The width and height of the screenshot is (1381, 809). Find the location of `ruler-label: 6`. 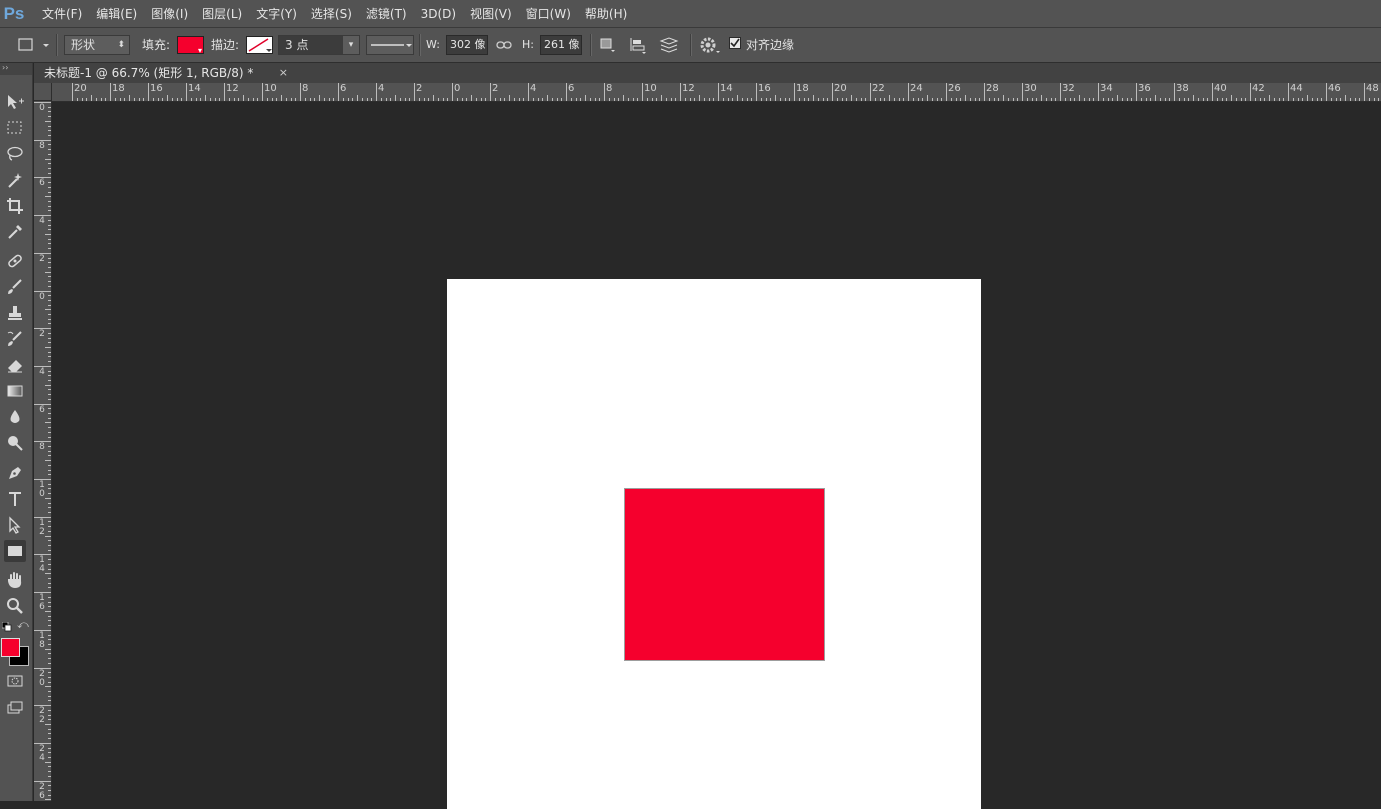

ruler-label: 6 is located at coordinates (343, 88).